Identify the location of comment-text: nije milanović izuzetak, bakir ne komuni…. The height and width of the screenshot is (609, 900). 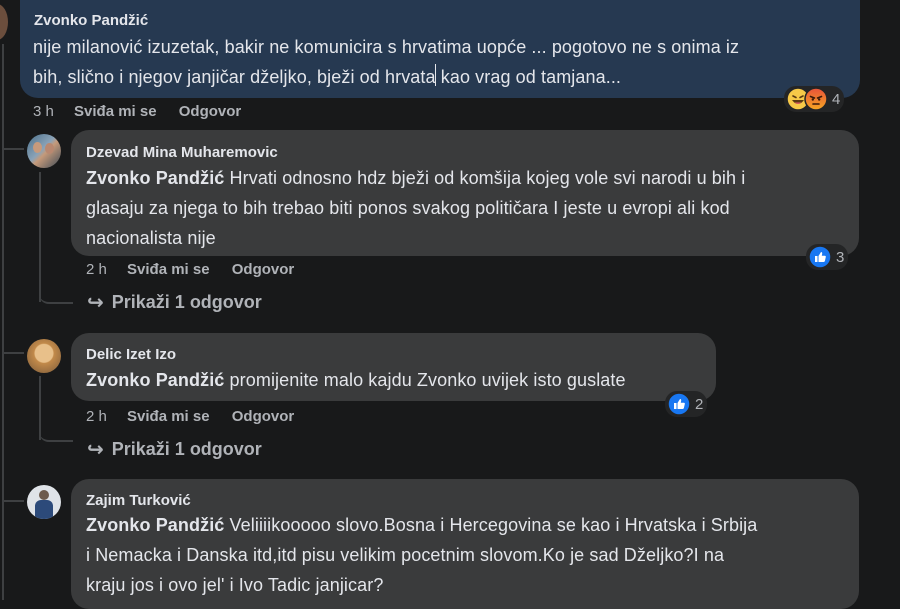
(443, 62).